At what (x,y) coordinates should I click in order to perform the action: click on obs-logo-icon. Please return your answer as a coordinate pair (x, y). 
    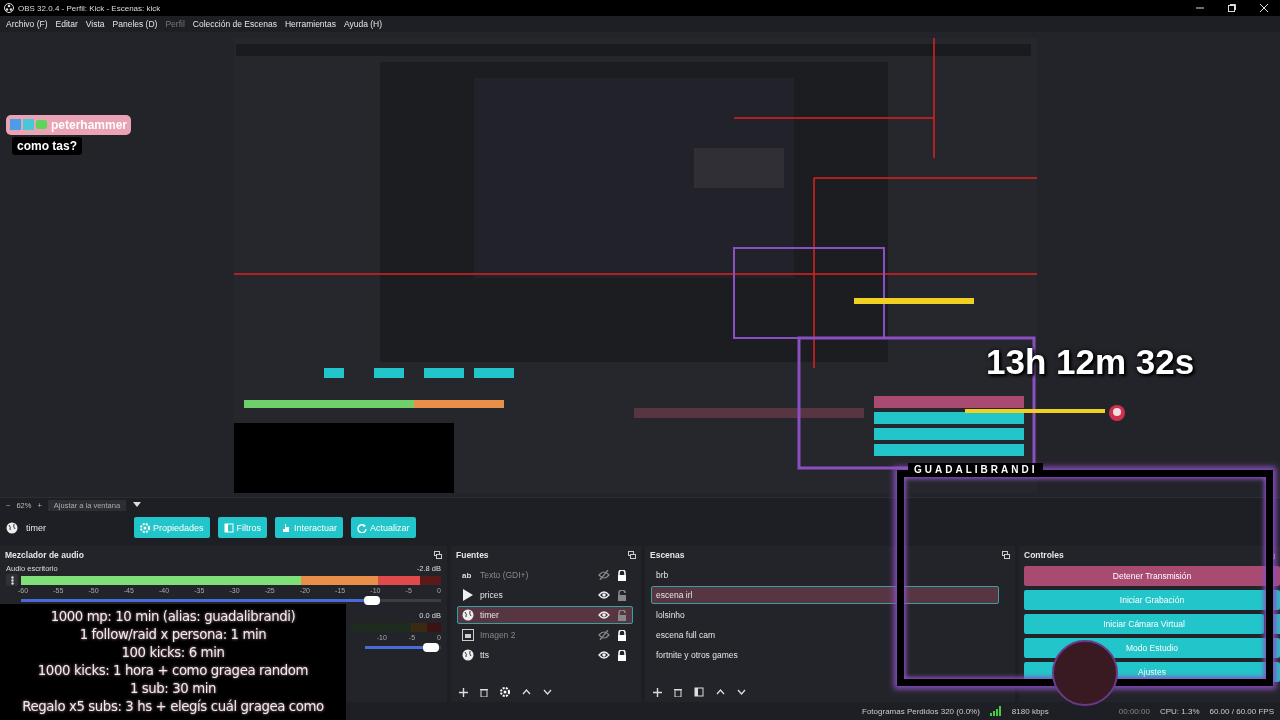
    Looking at the image, I should click on (9, 8).